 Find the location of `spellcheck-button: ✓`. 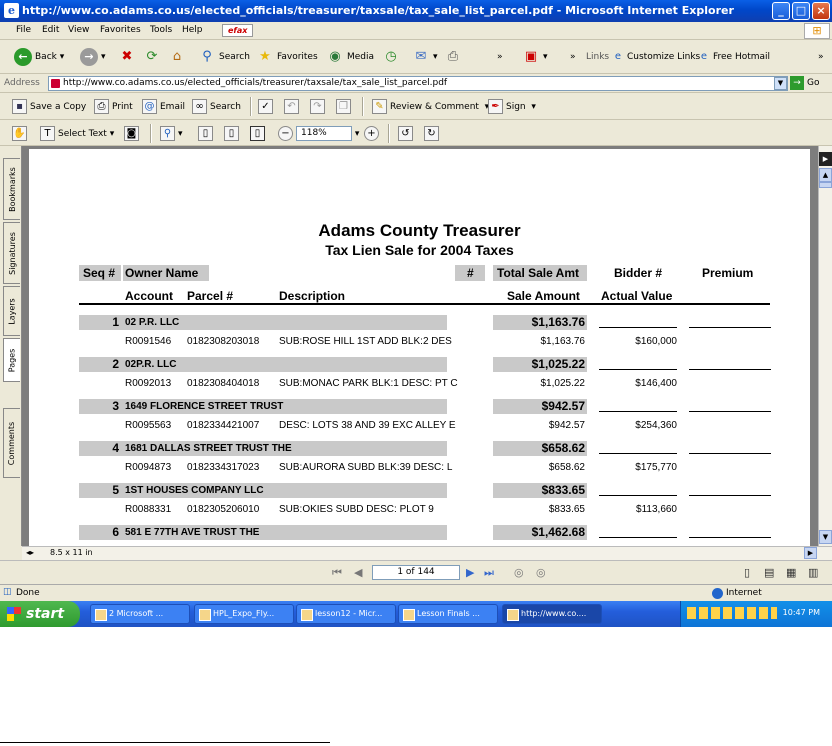

spellcheck-button: ✓ is located at coordinates (267, 106).